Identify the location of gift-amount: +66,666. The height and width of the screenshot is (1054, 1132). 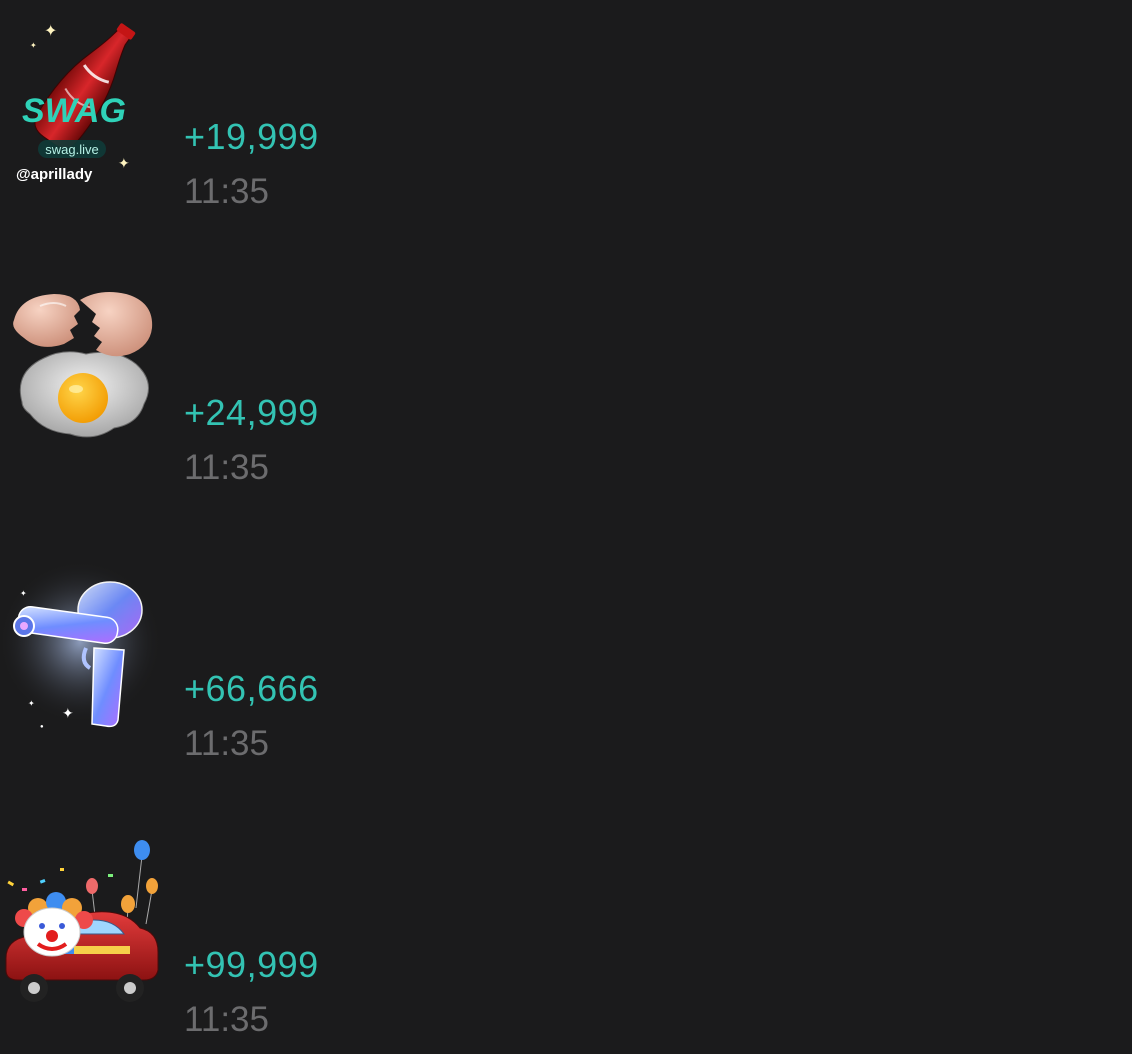
(251, 688).